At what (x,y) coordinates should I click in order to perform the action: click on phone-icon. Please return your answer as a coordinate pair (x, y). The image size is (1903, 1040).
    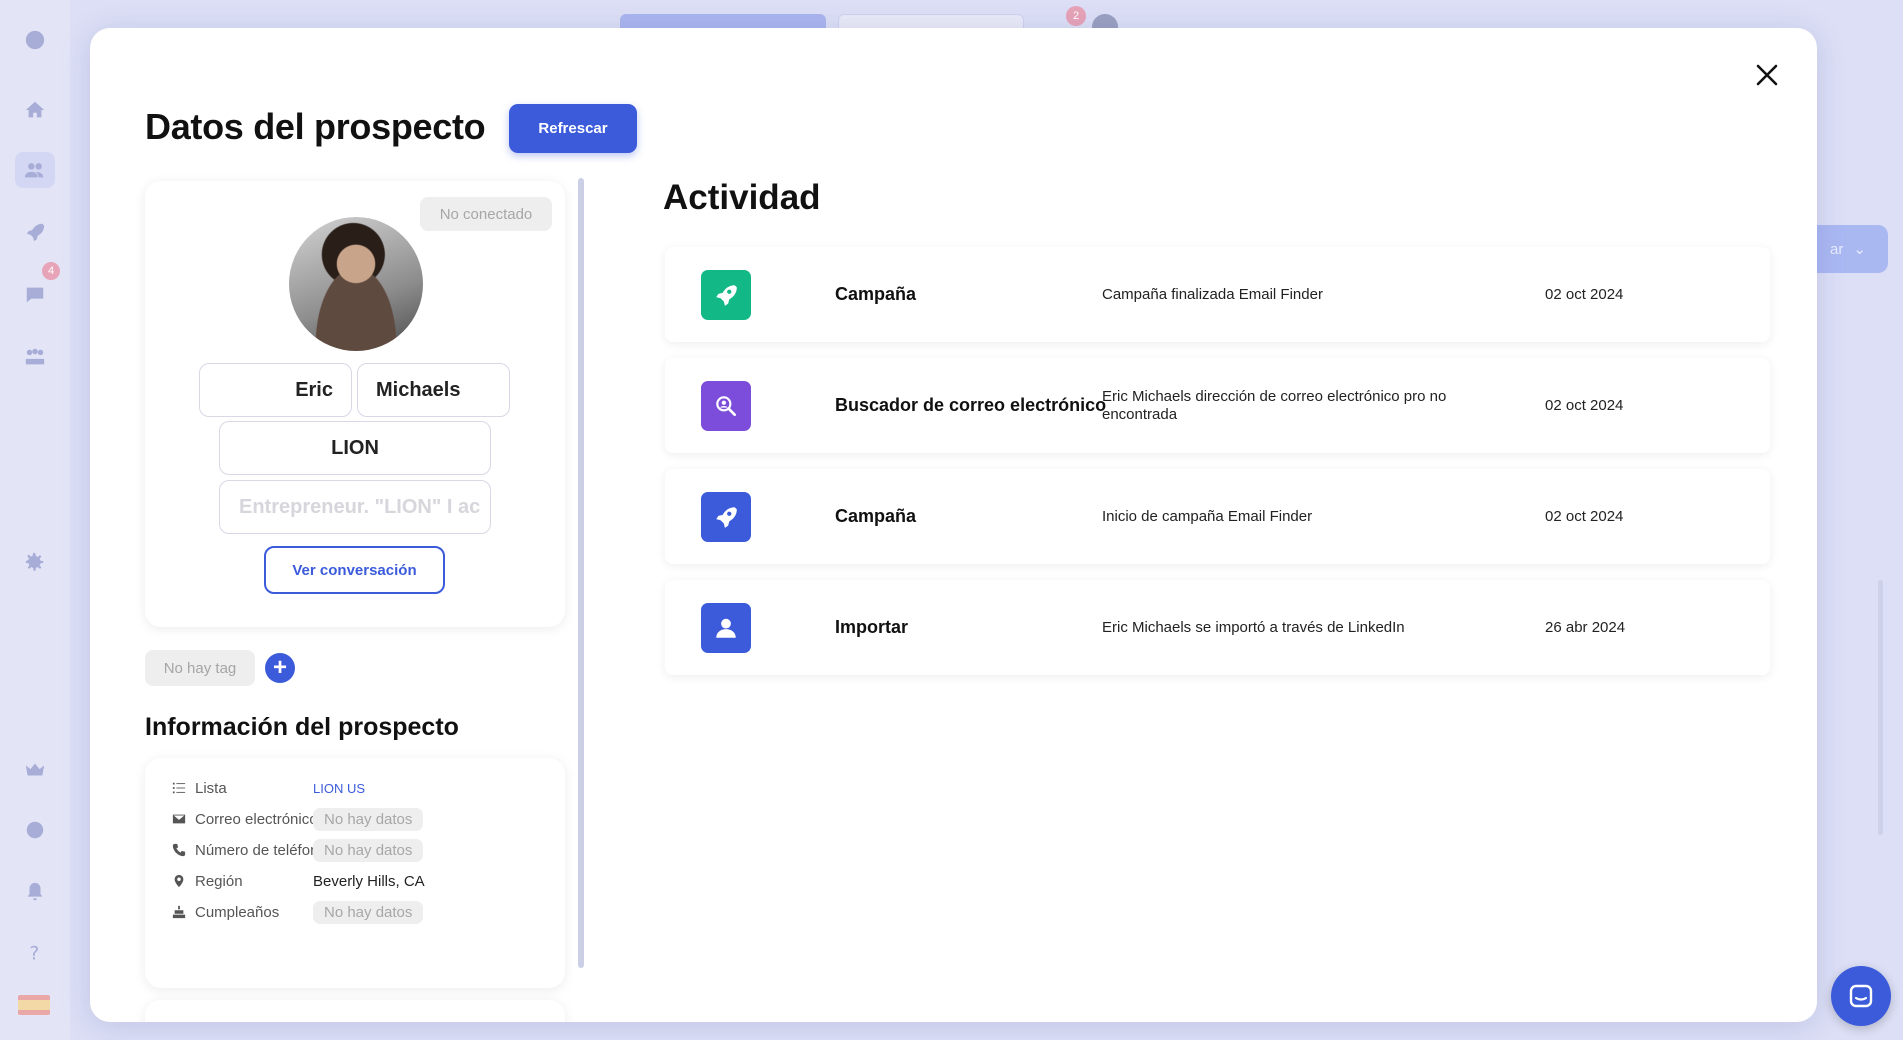
    Looking at the image, I should click on (179, 850).